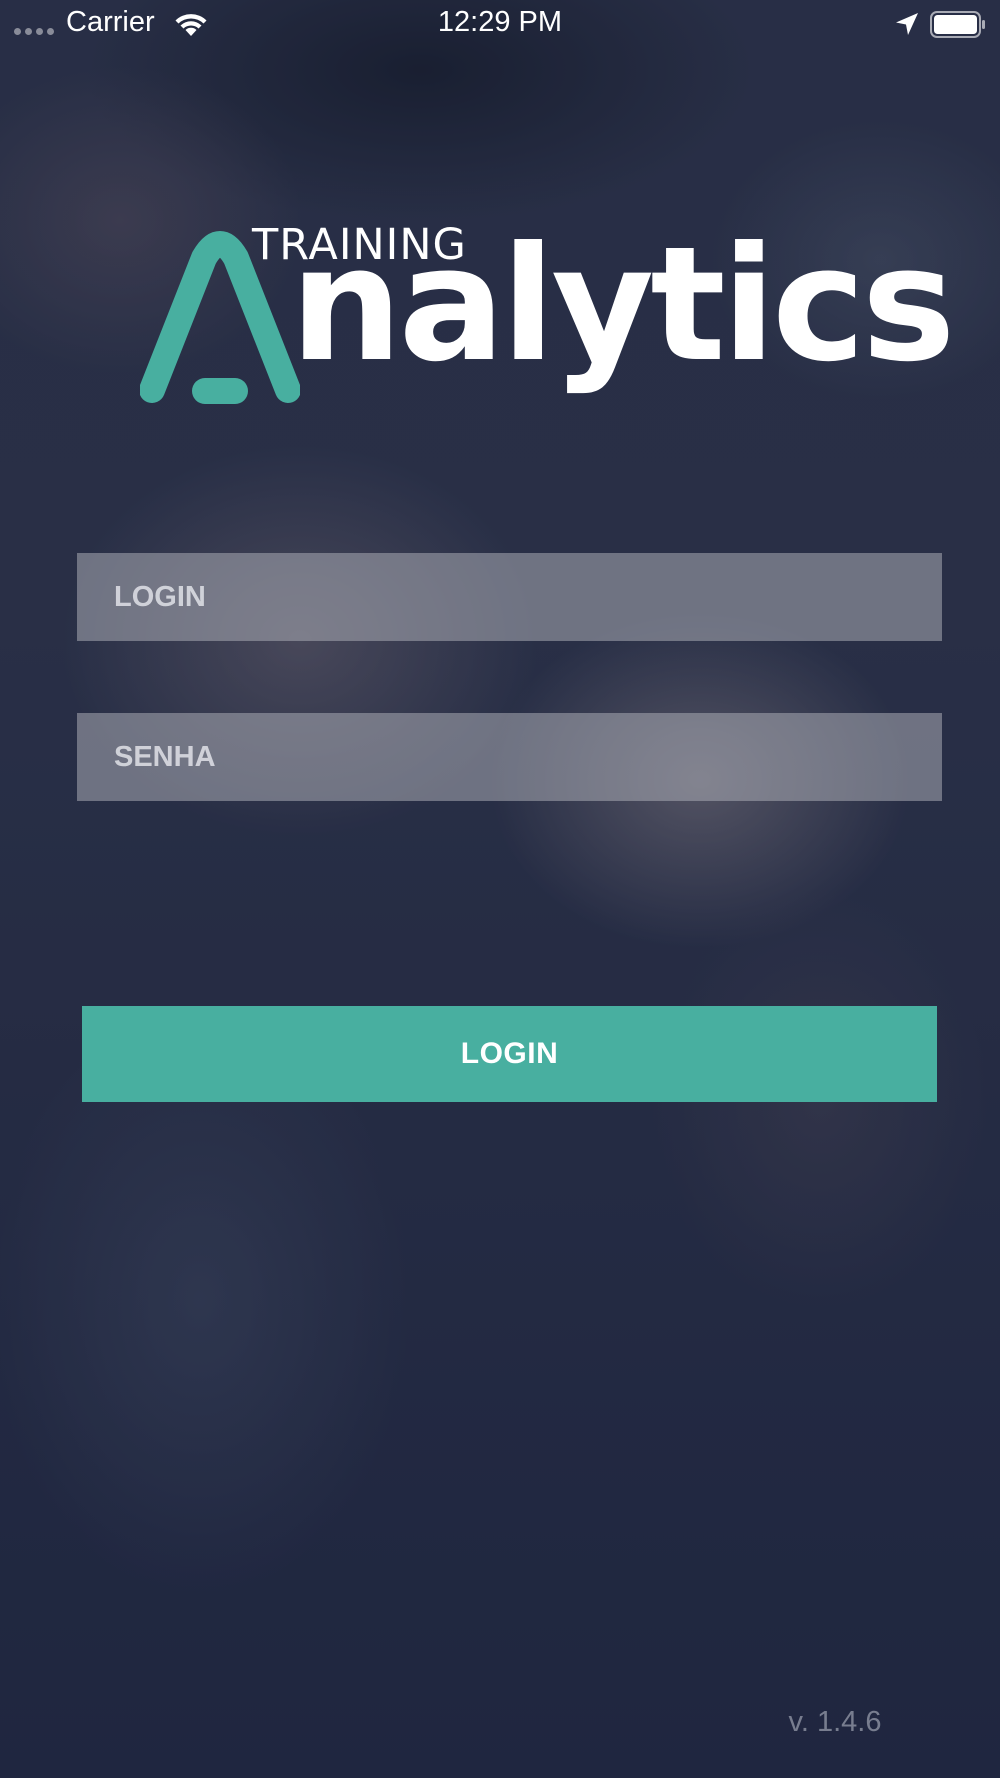  I want to click on password-input, so click(509, 757).